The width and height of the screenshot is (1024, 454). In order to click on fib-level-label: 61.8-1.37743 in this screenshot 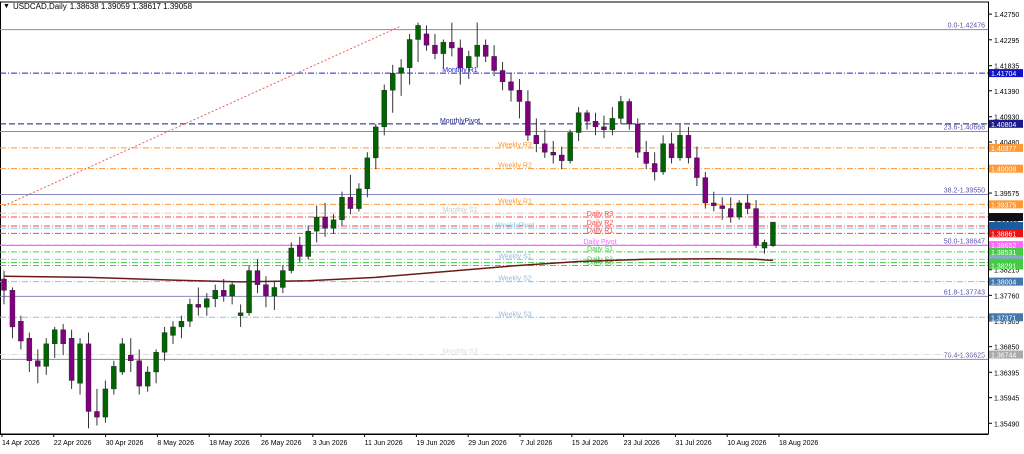, I will do `click(964, 292)`.